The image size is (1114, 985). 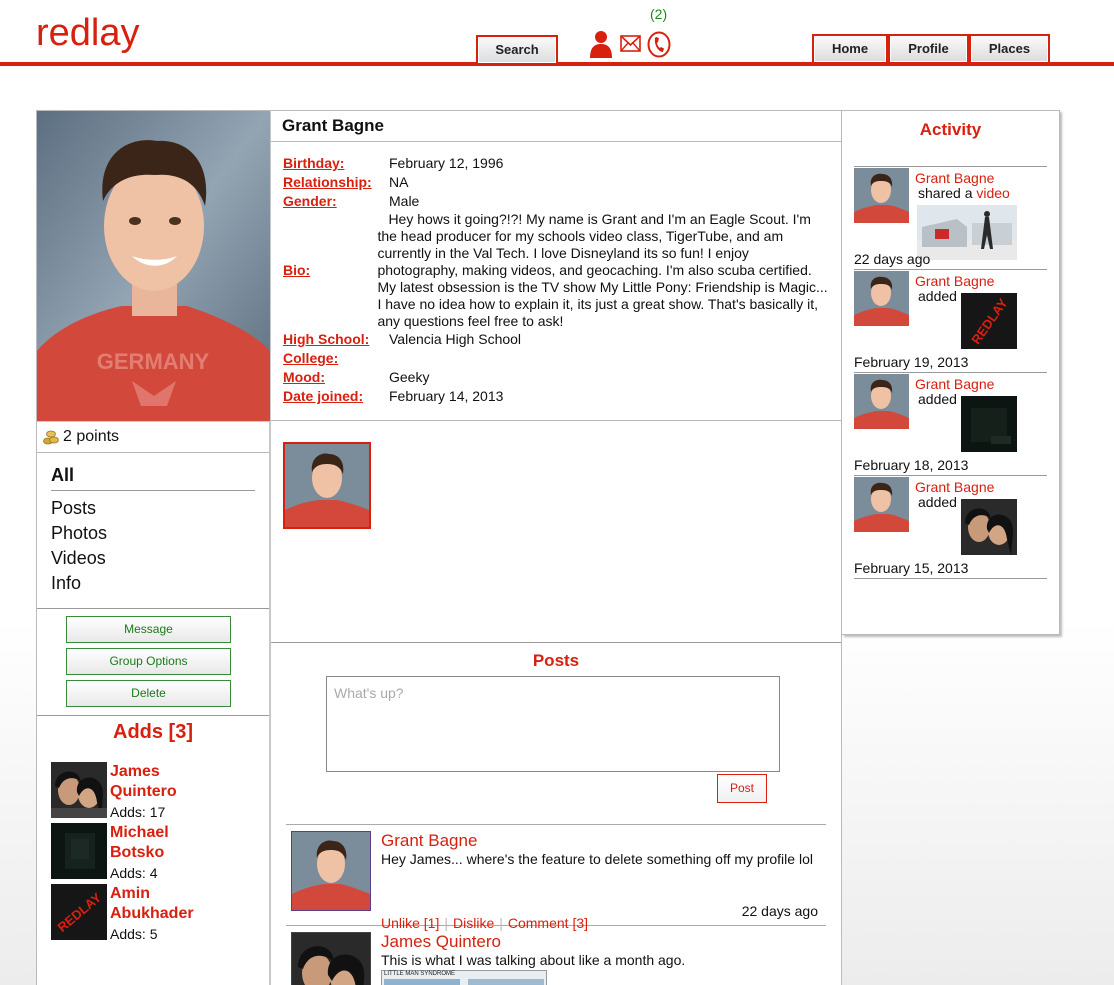 I want to click on filter-posts: Posts, so click(x=153, y=508).